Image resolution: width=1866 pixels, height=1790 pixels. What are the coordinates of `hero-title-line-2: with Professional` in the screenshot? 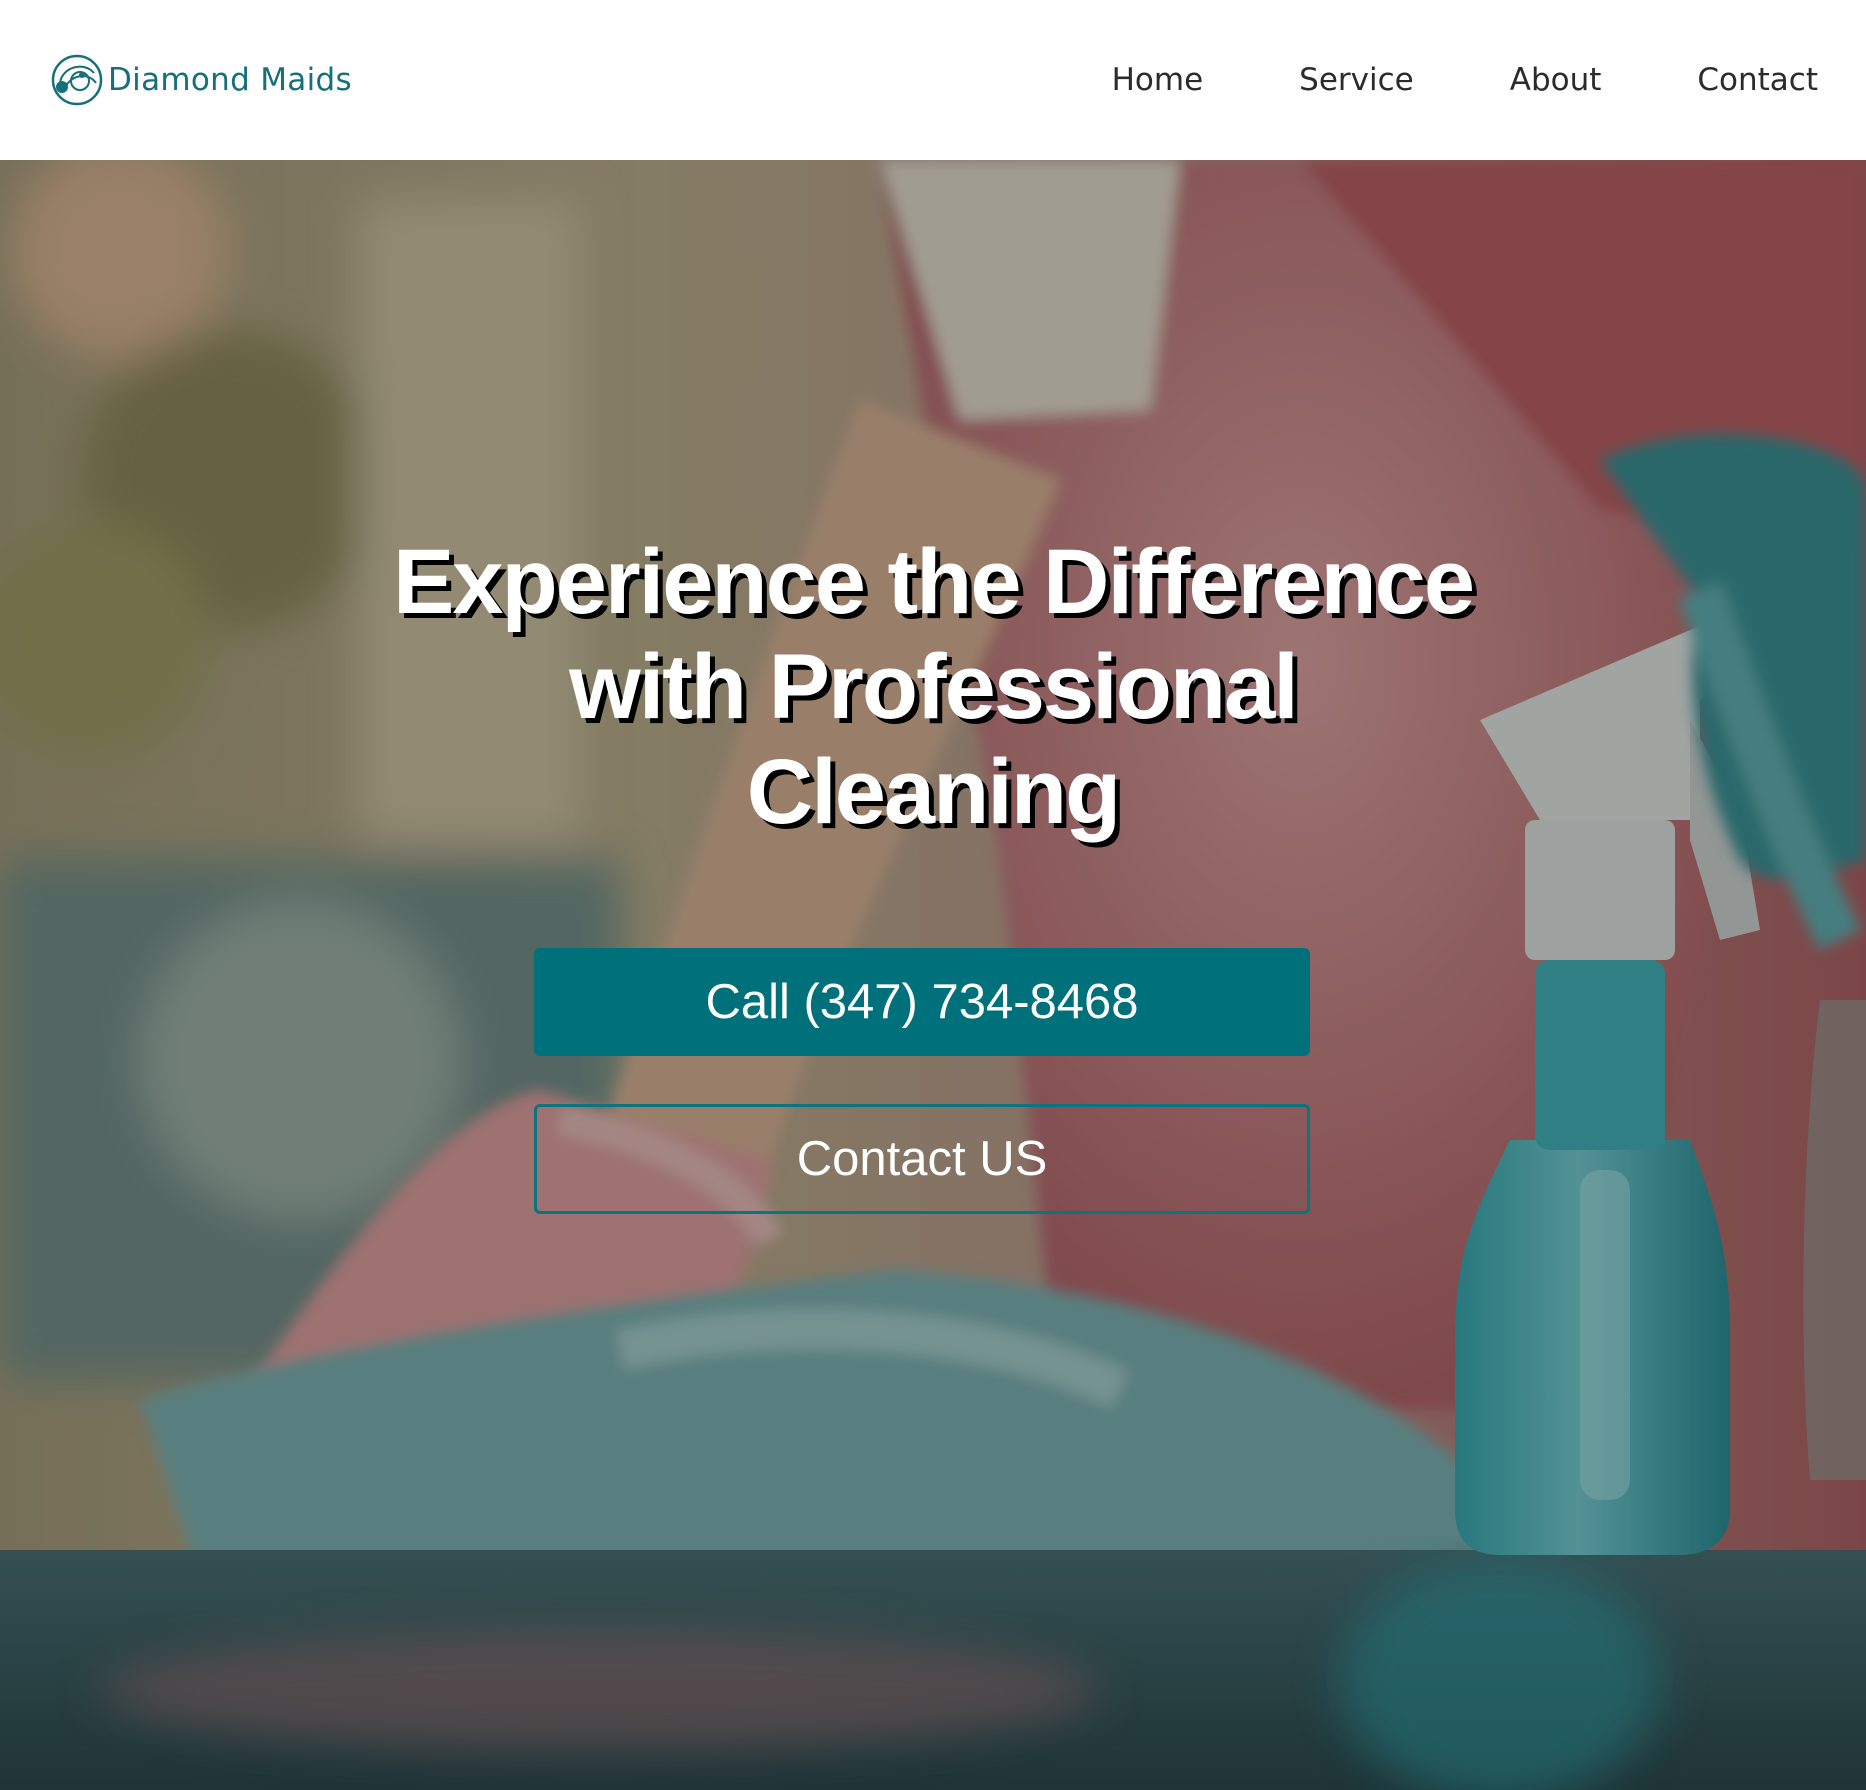 It's located at (934, 687).